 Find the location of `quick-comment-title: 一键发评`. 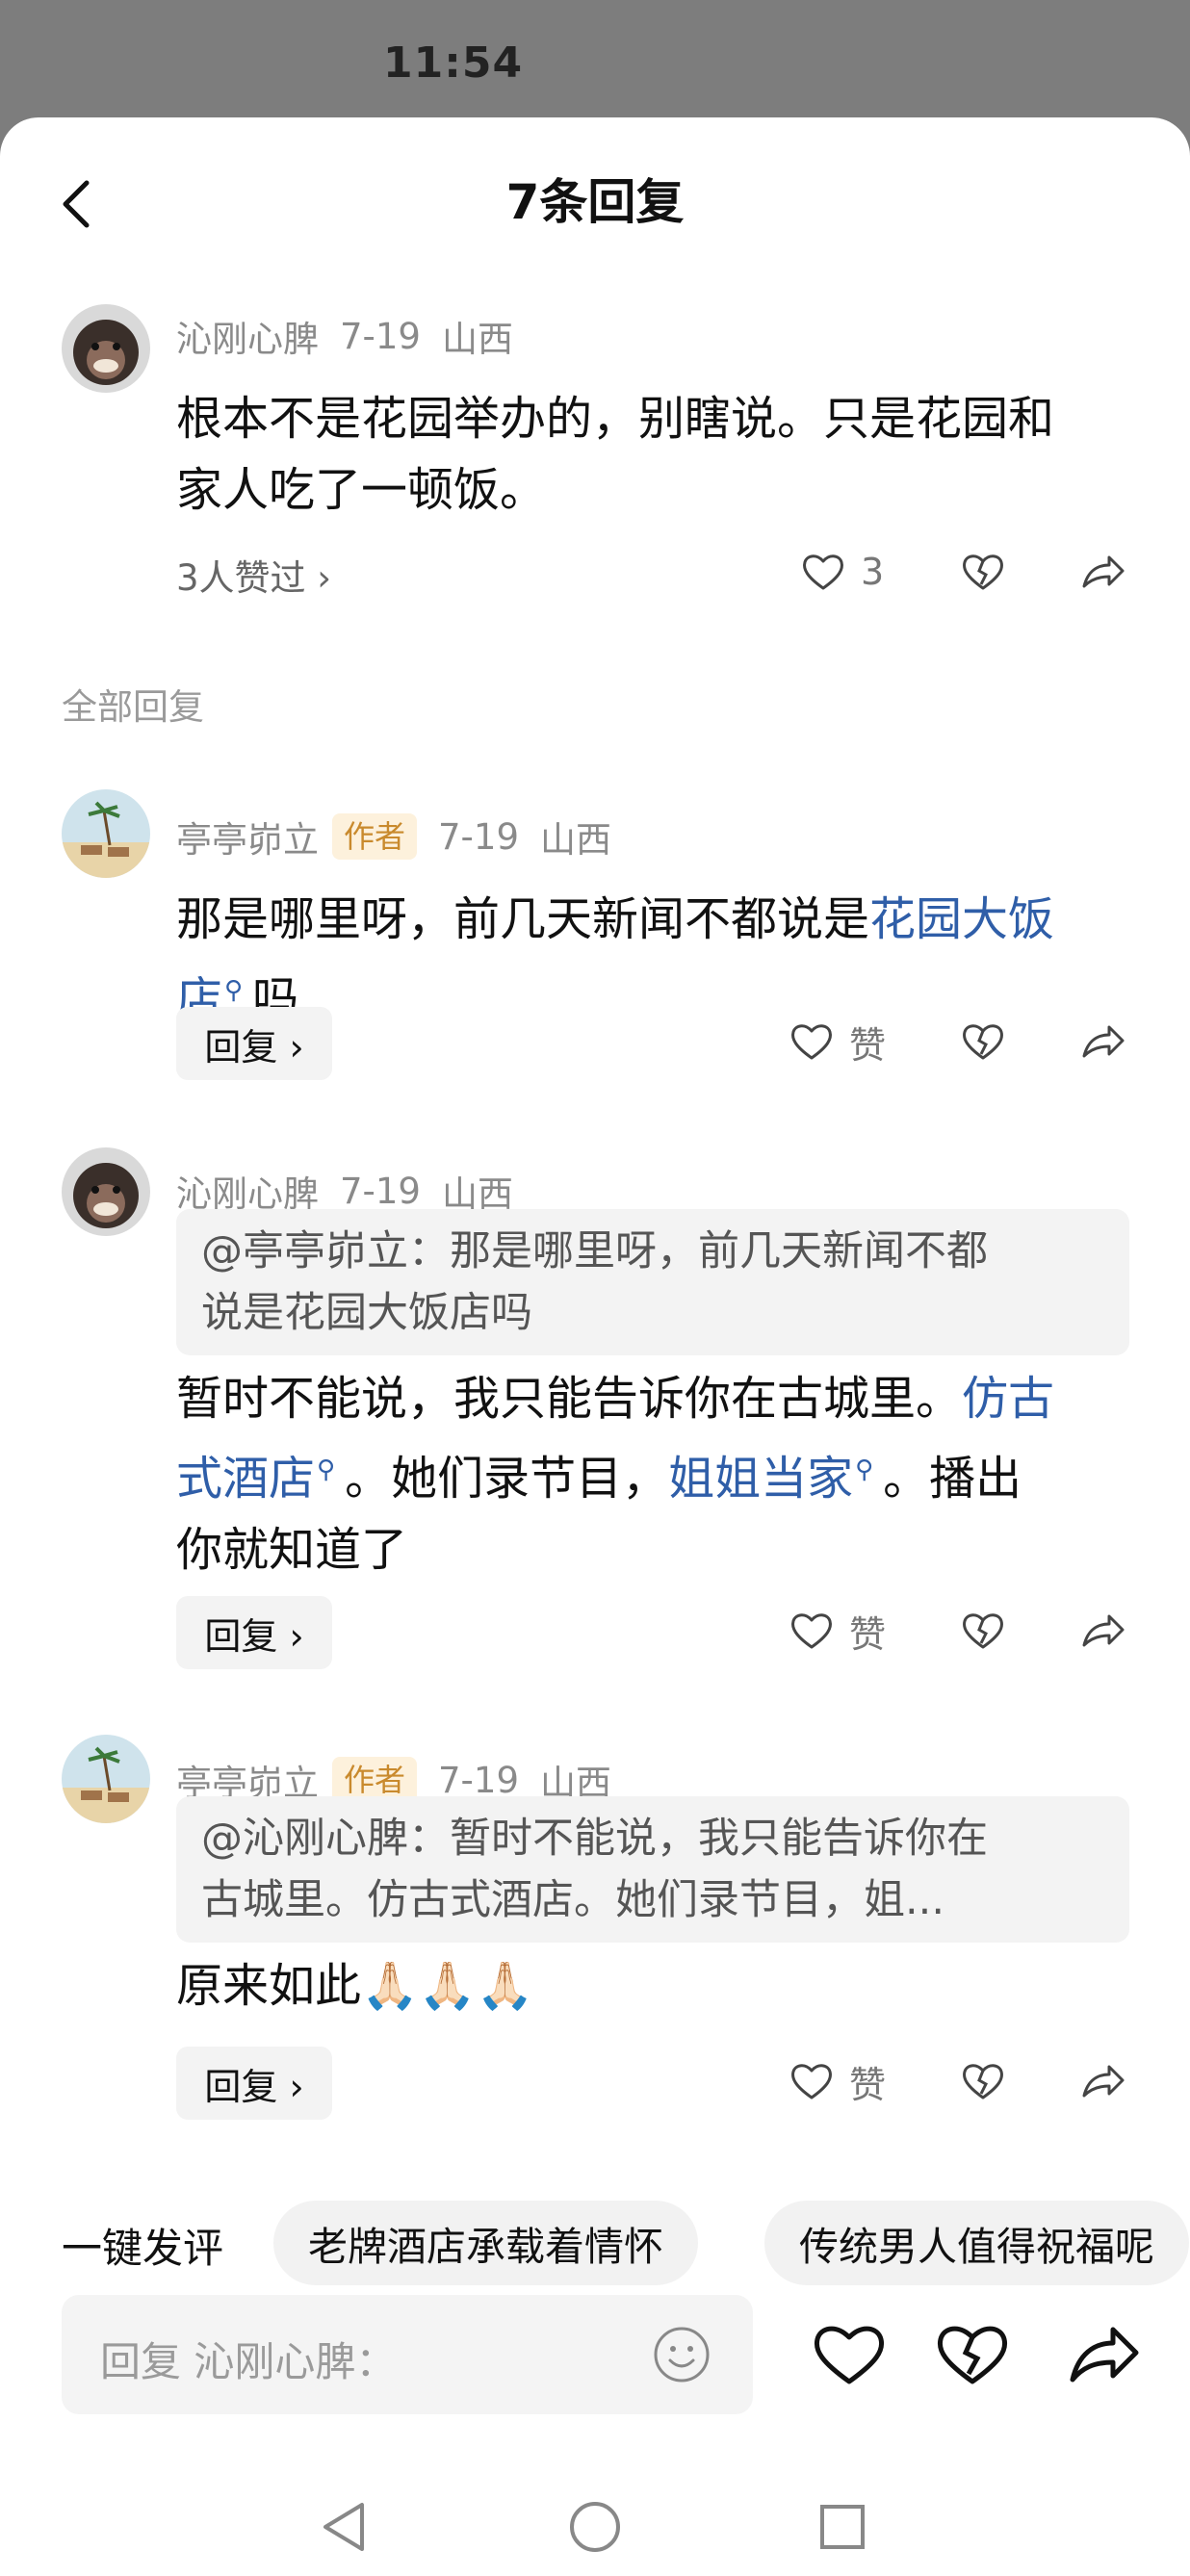

quick-comment-title: 一键发评 is located at coordinates (143, 2249).